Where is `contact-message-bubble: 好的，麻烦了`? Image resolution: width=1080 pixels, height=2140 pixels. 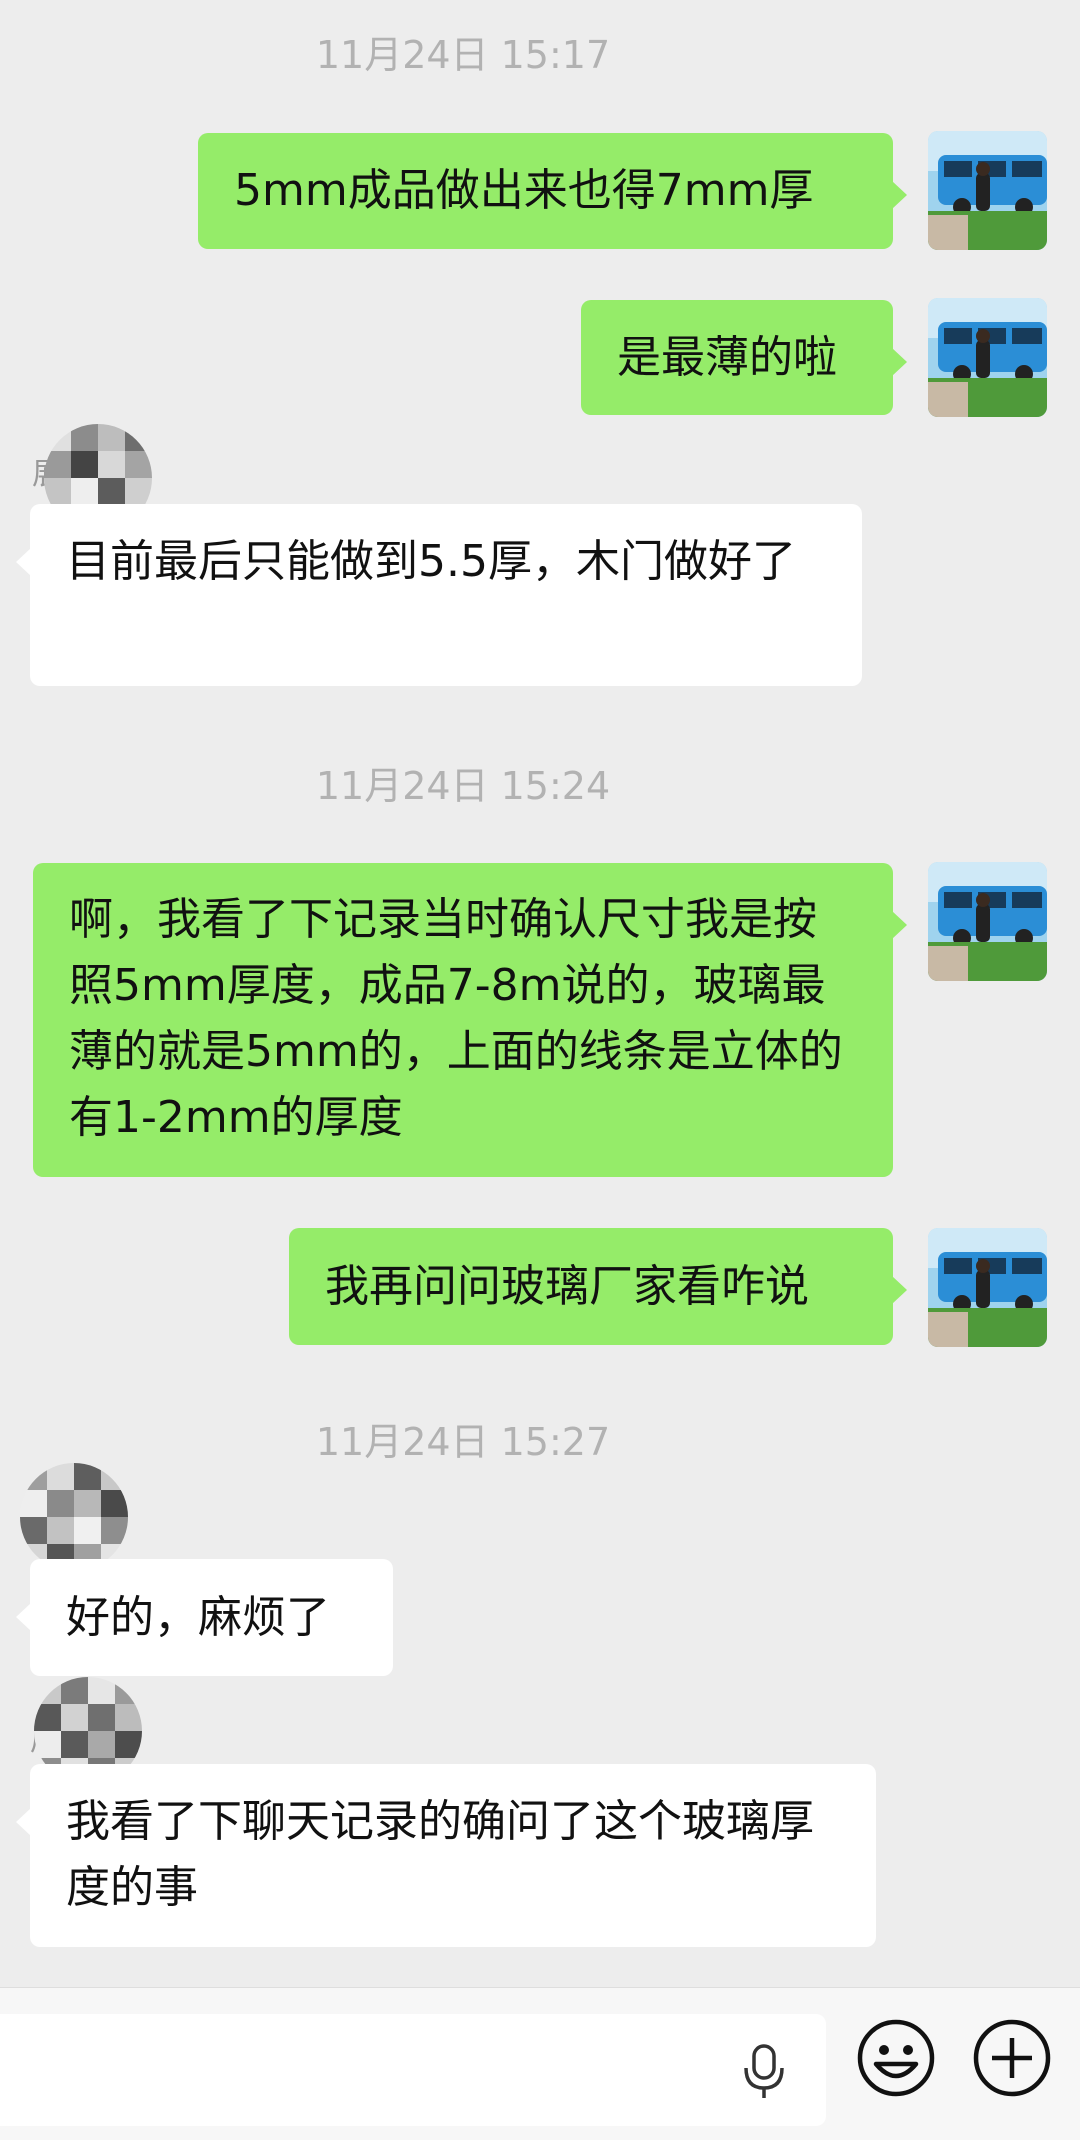
contact-message-bubble: 好的，麻烦了 is located at coordinates (204, 1617).